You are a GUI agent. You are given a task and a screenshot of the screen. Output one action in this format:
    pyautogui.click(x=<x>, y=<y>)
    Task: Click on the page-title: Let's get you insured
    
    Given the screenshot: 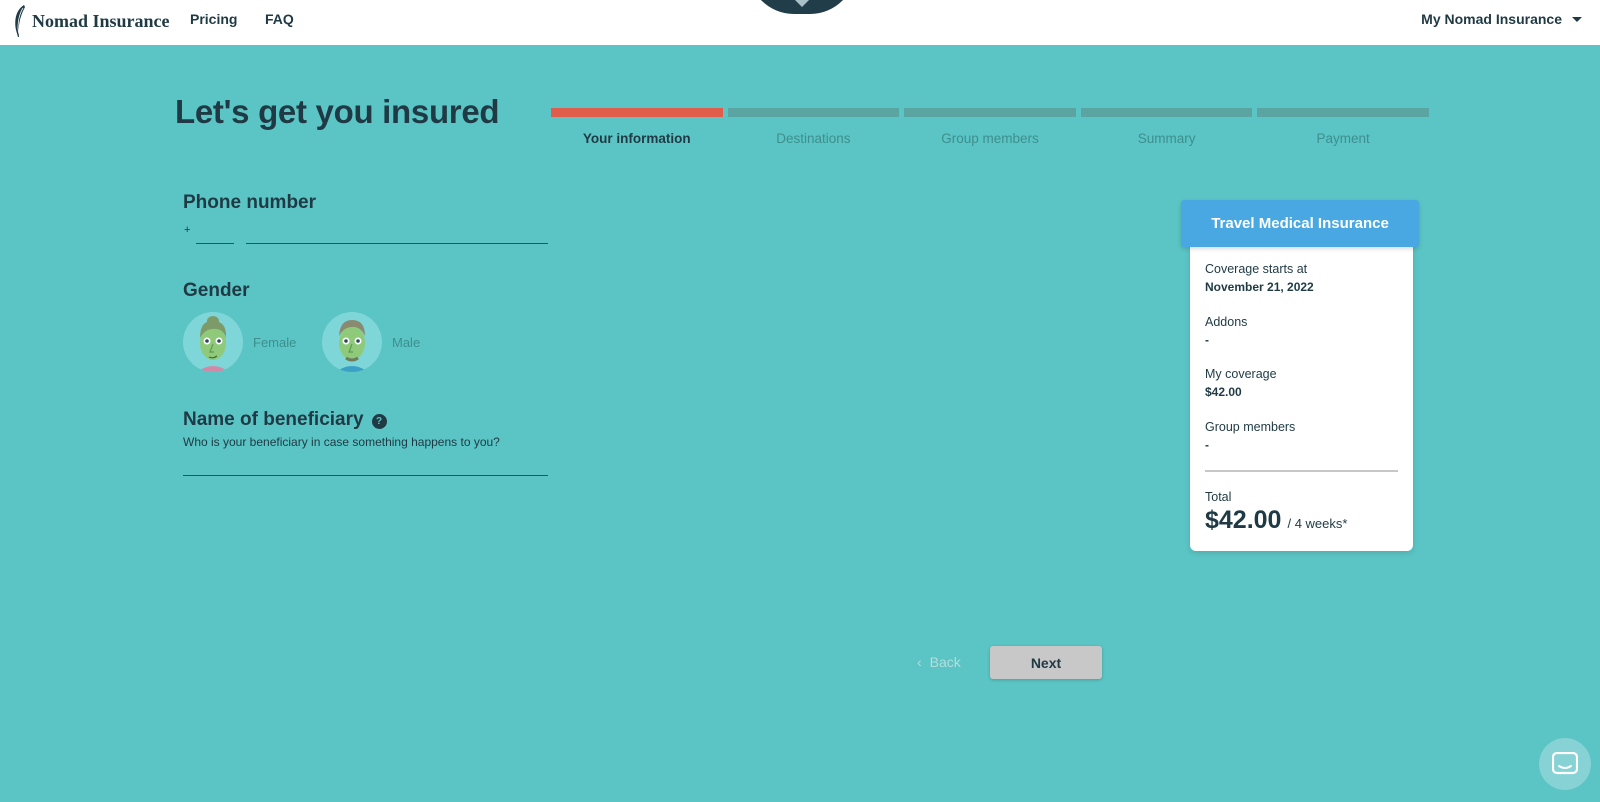 What is the action you would take?
    pyautogui.click(x=337, y=111)
    